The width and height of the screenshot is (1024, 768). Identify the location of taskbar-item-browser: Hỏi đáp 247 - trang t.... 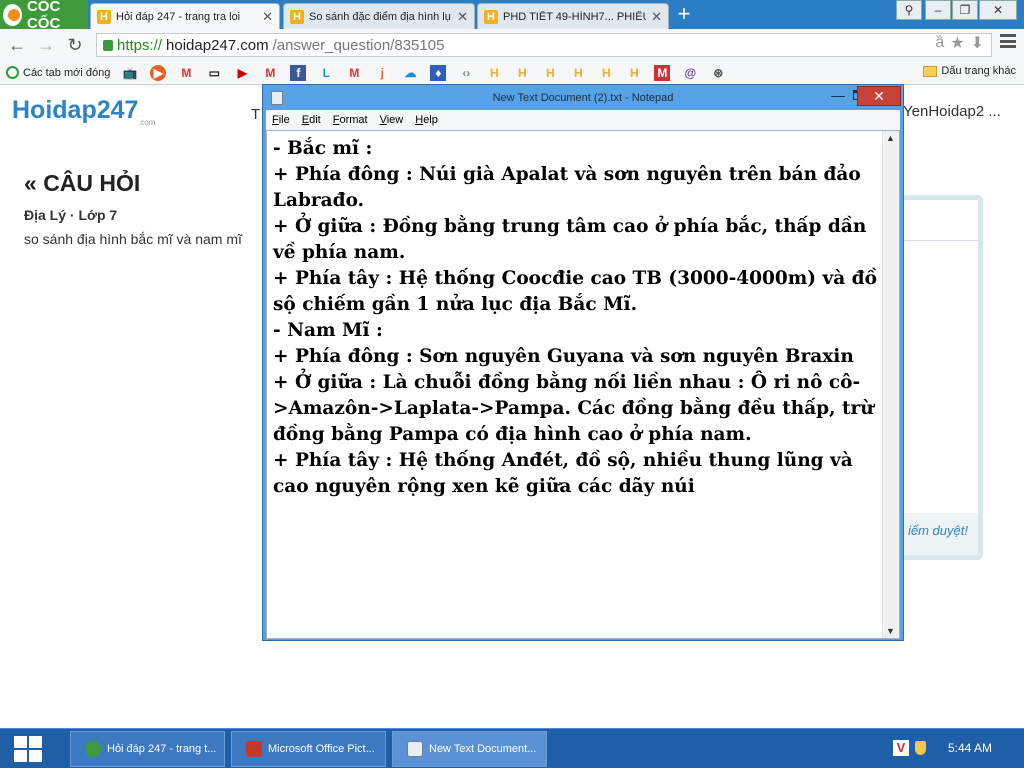
(147, 749).